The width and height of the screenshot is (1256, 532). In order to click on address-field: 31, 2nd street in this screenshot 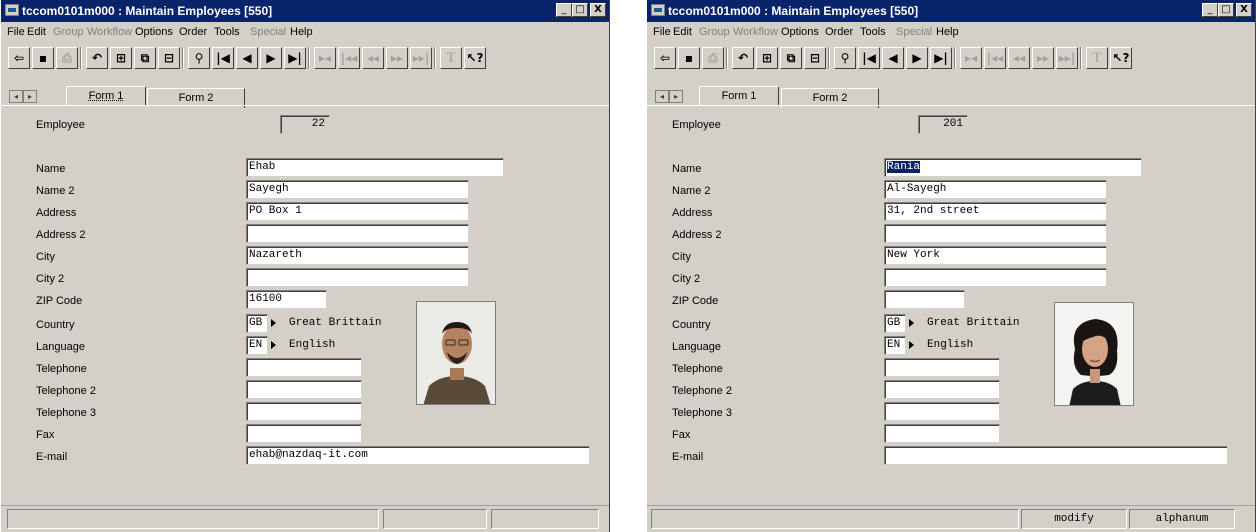, I will do `click(995, 211)`.